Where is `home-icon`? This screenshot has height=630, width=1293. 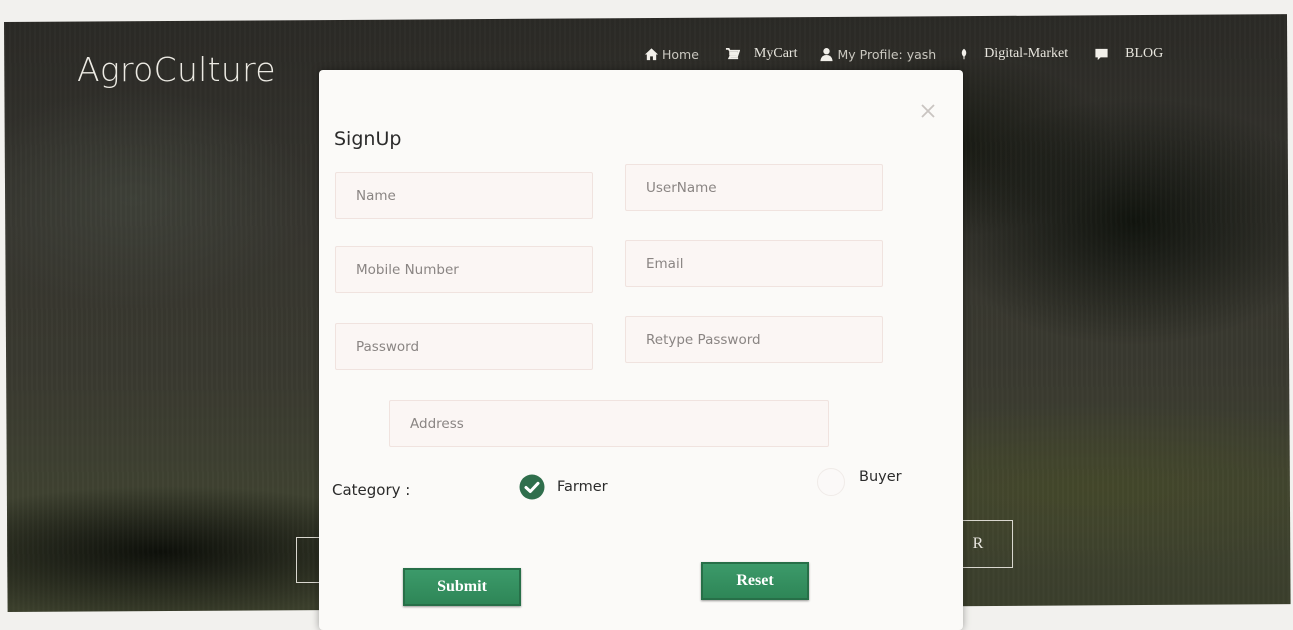 home-icon is located at coordinates (651, 53).